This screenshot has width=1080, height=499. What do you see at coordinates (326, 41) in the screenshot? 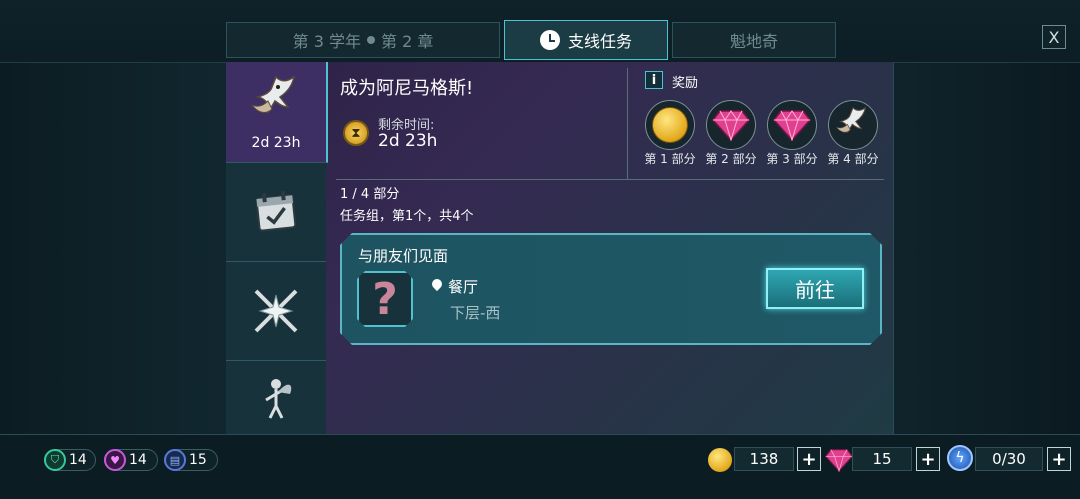
I see `tab-year-label: 第 3 学年` at bounding box center [326, 41].